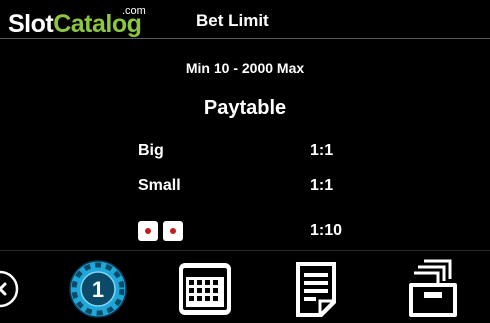 This screenshot has height=323, width=490. I want to click on document-icon, so click(316, 289).